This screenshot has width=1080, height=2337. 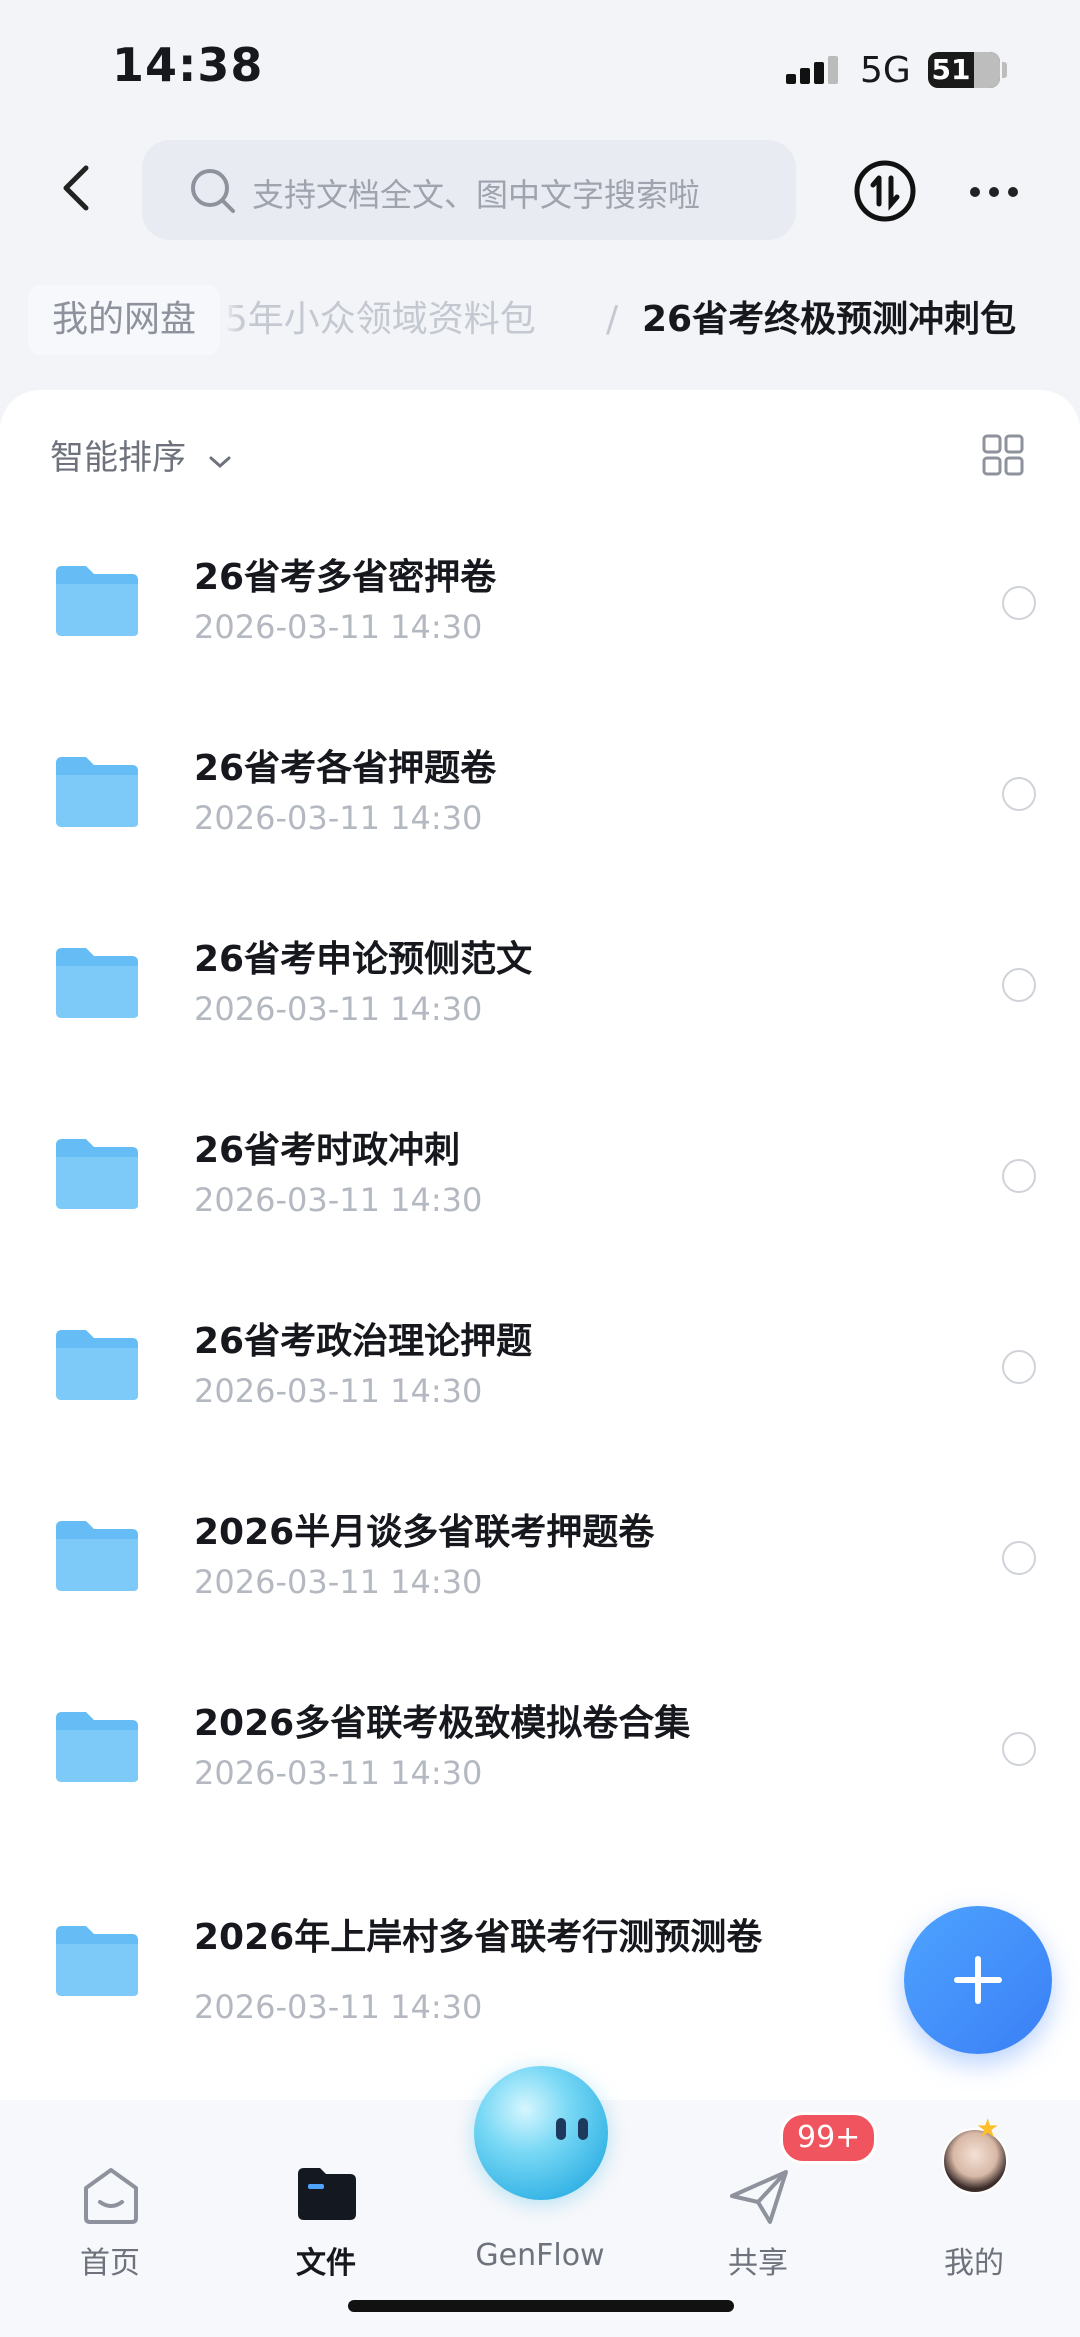 I want to click on list-item: 26省考各省押题卷 2026-03-11 14:30, so click(x=540, y=811).